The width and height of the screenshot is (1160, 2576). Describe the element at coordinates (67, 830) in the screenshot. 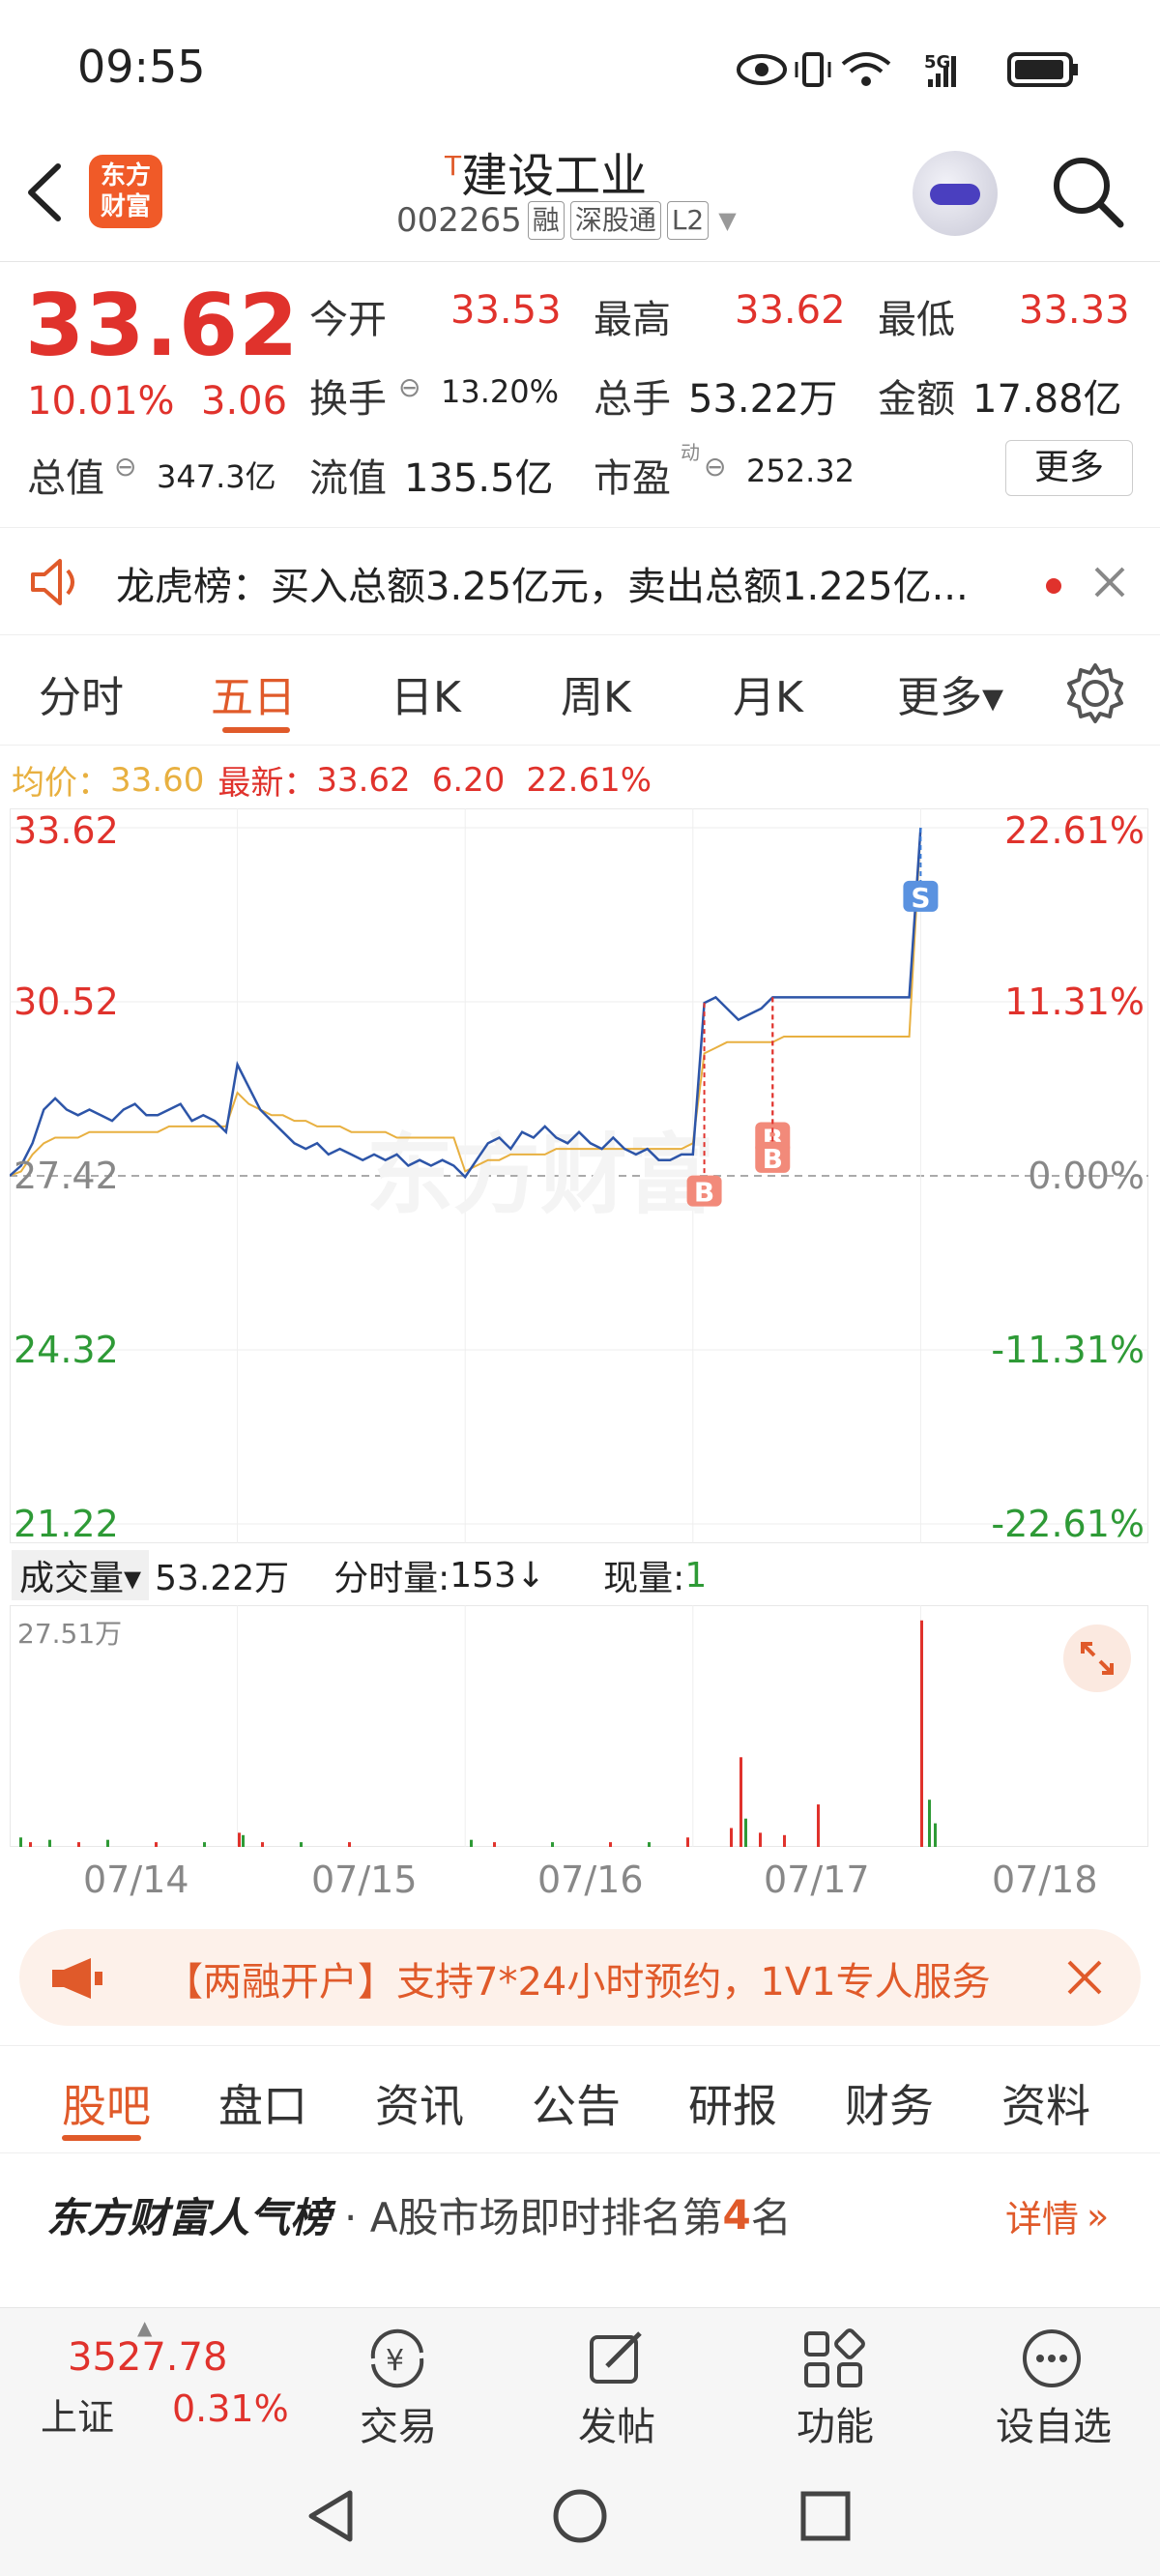

I see `y-axis-left-label: 33.62` at that location.